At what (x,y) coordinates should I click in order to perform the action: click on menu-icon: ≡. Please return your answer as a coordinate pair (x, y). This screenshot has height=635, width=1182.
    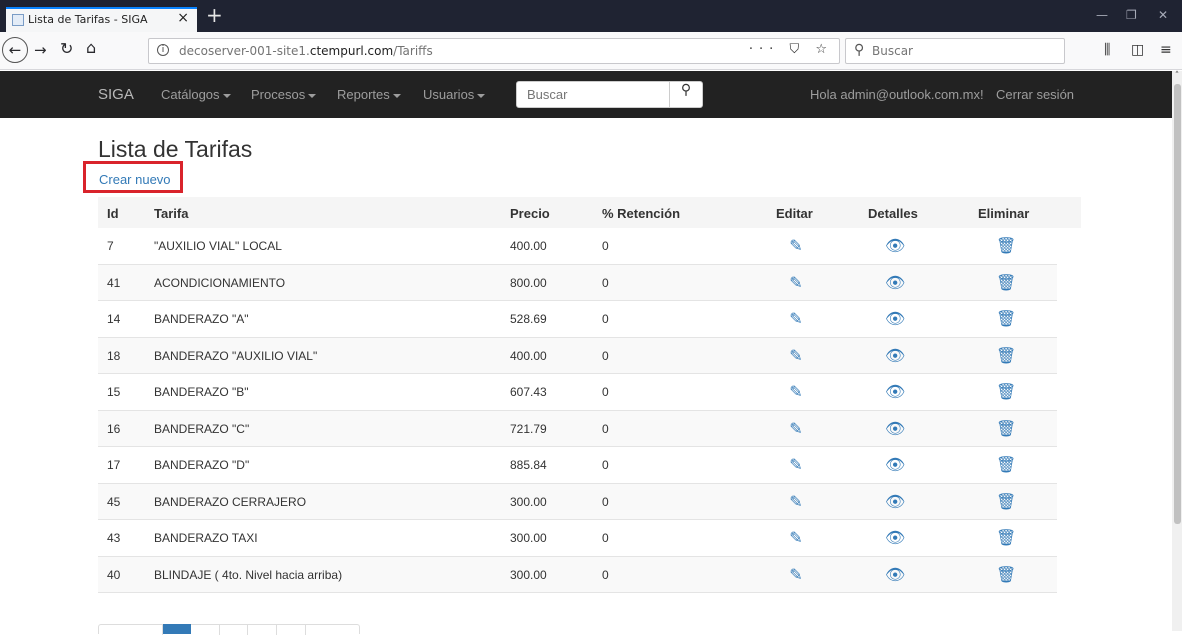
    Looking at the image, I should click on (1166, 50).